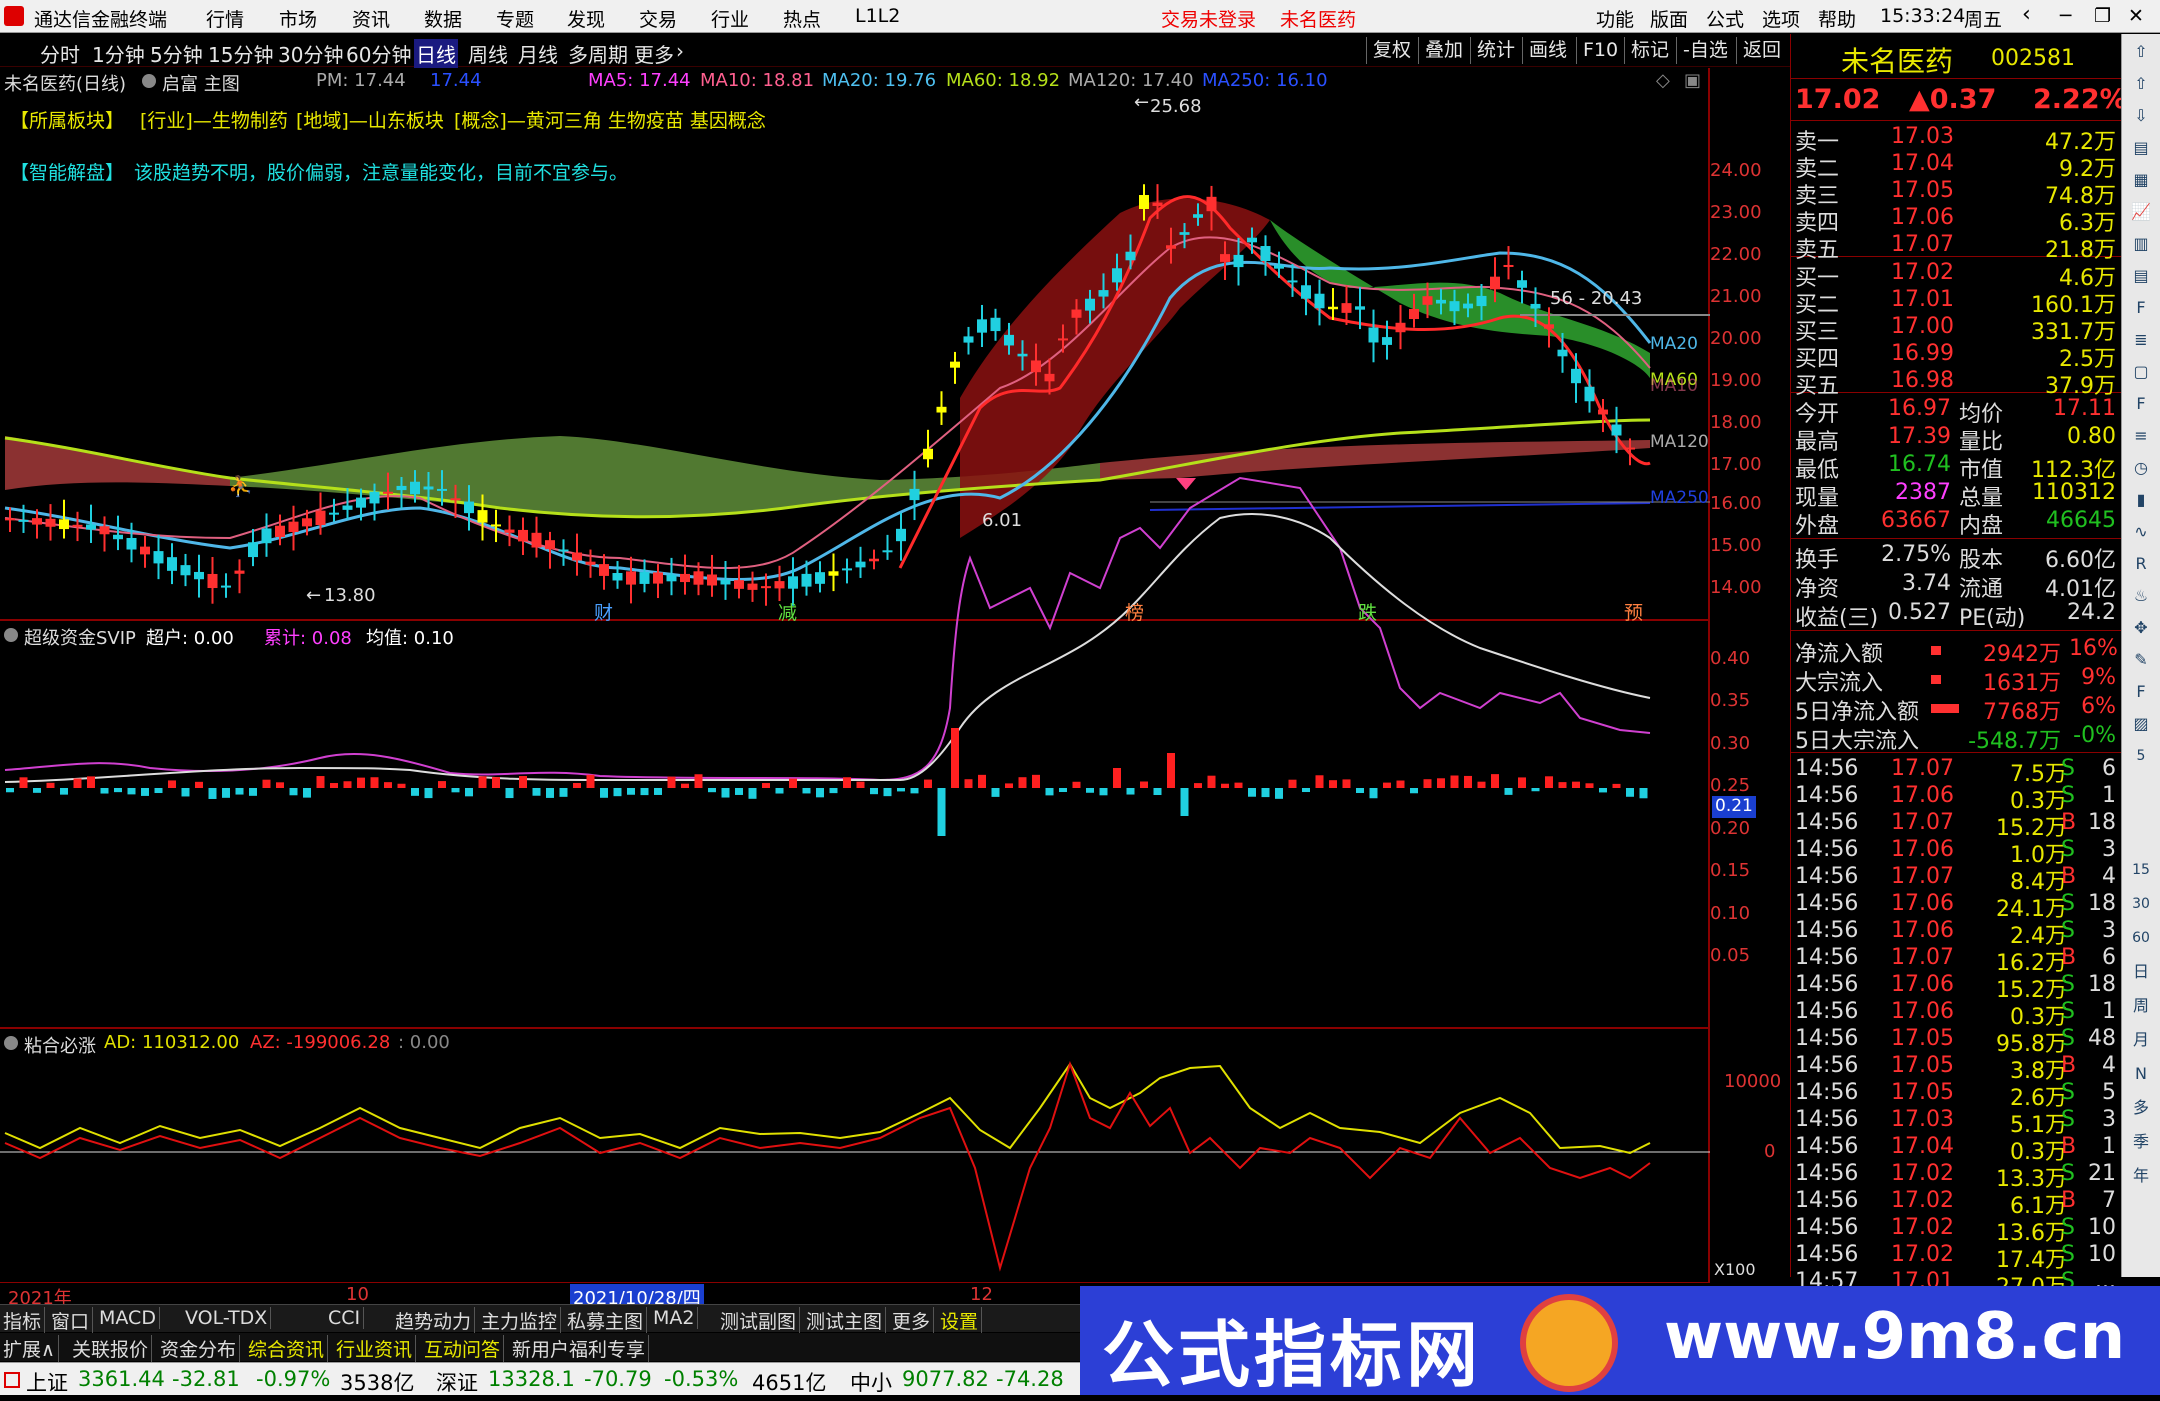 Image resolution: width=2160 pixels, height=1401 pixels. What do you see at coordinates (2141, 756) in the screenshot?
I see `period-5: 5` at bounding box center [2141, 756].